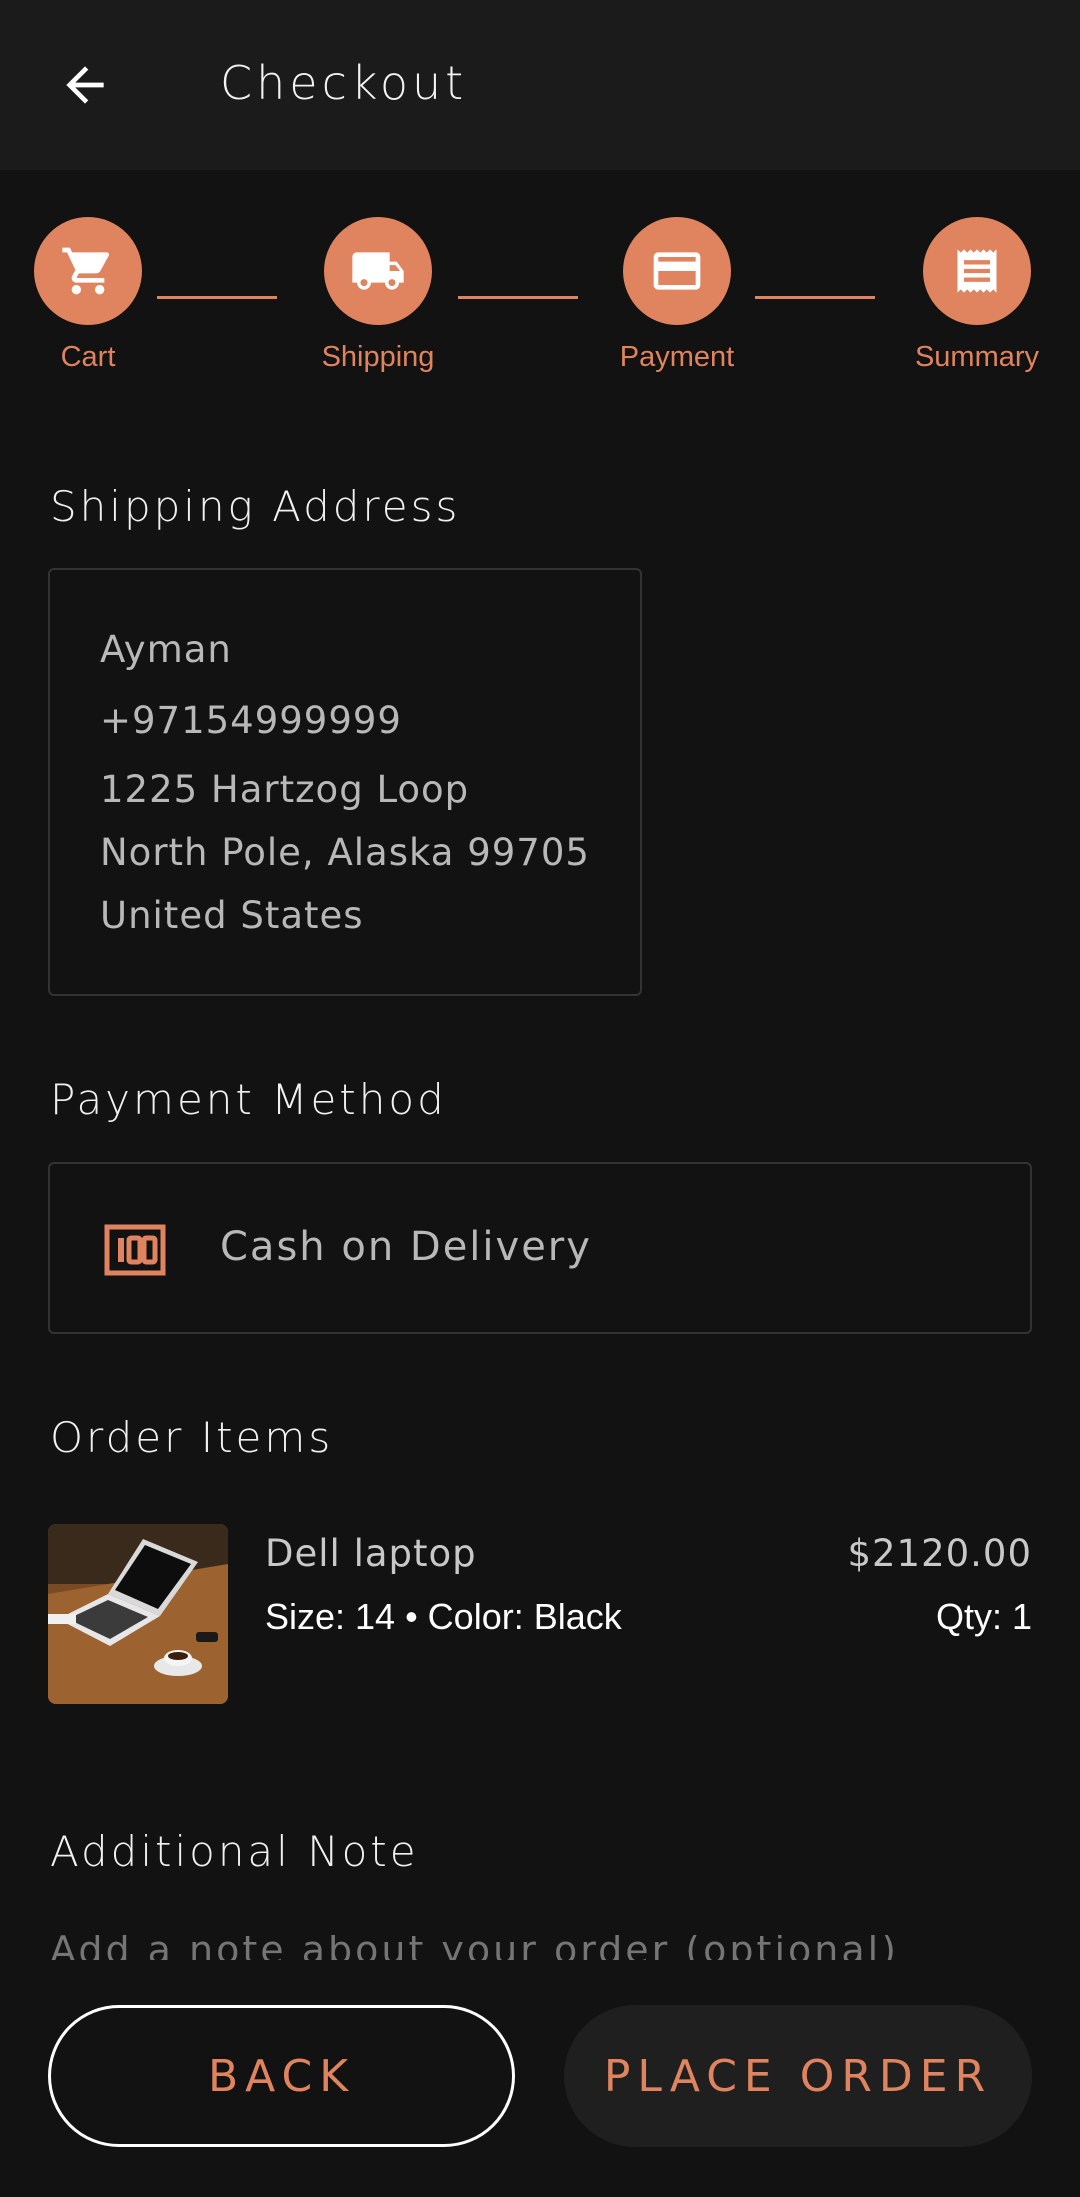  What do you see at coordinates (344, 83) in the screenshot?
I see `page-title: Checkout` at bounding box center [344, 83].